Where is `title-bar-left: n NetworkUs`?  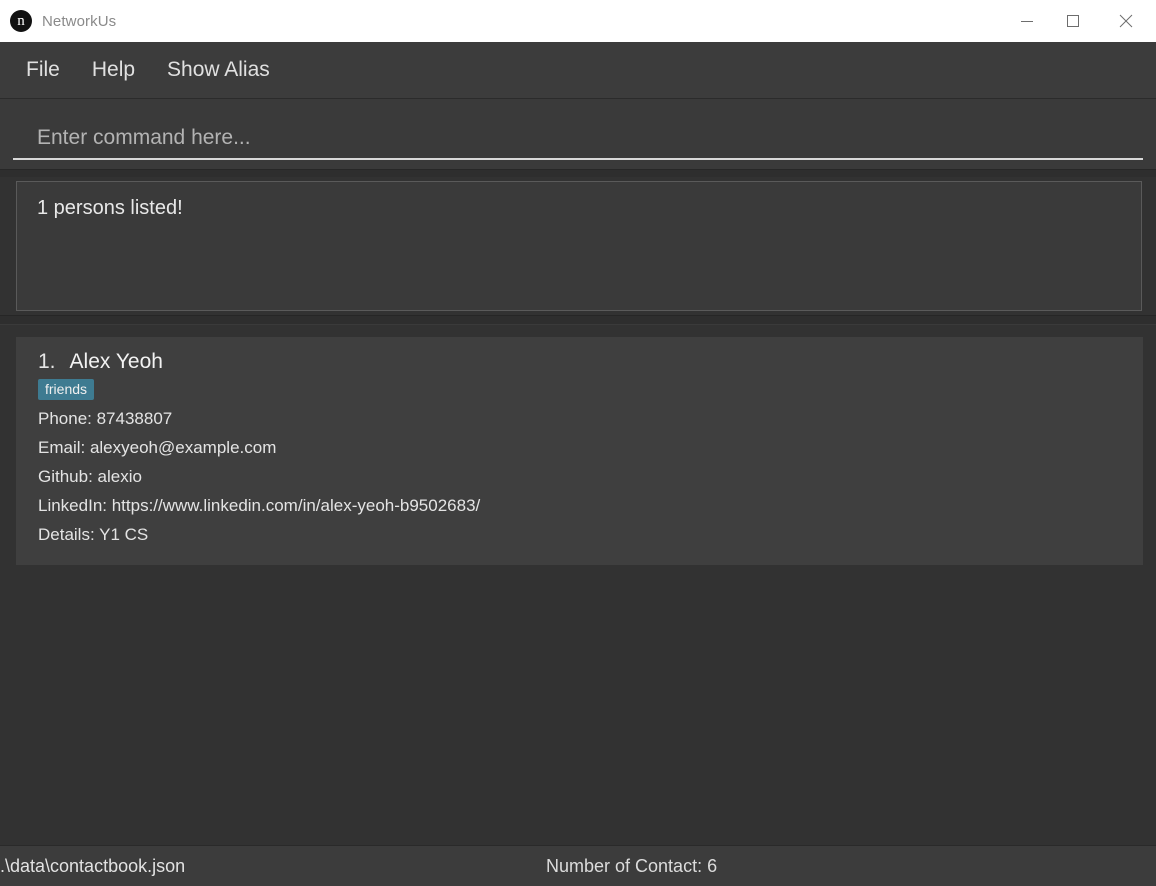
title-bar-left: n NetworkUs is located at coordinates (58, 21).